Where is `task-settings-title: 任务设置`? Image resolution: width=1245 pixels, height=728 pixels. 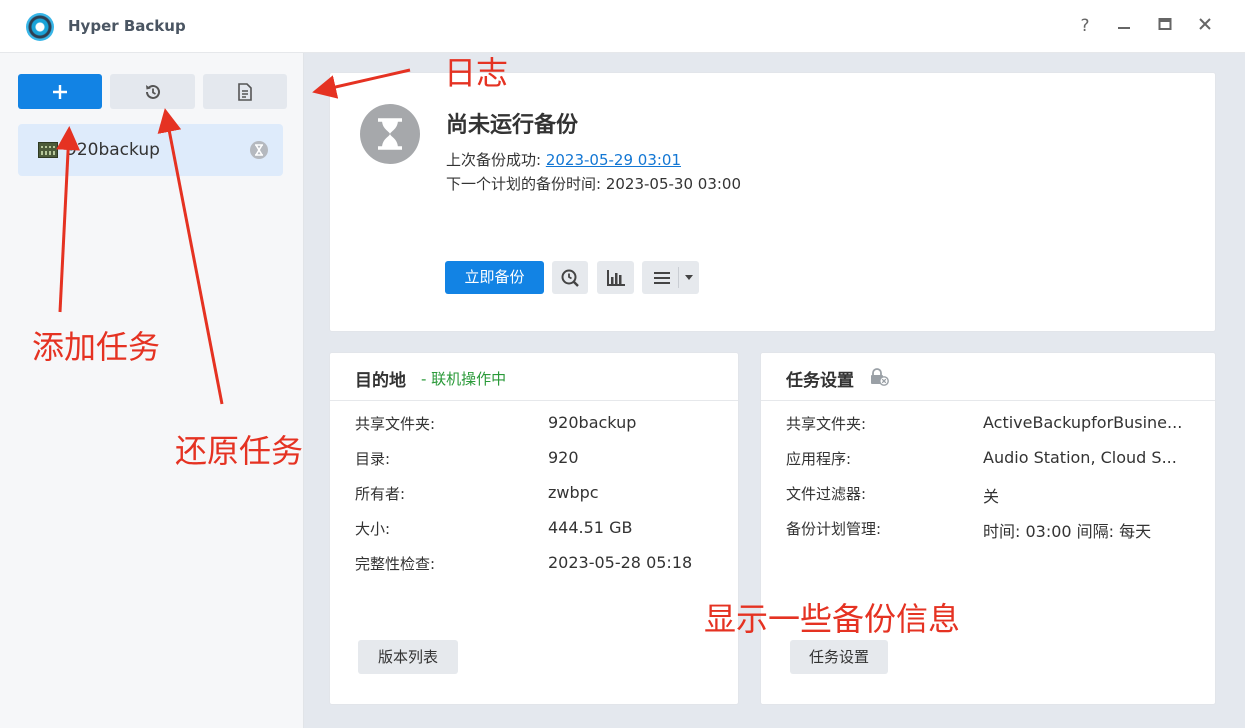 task-settings-title: 任务设置 is located at coordinates (820, 381).